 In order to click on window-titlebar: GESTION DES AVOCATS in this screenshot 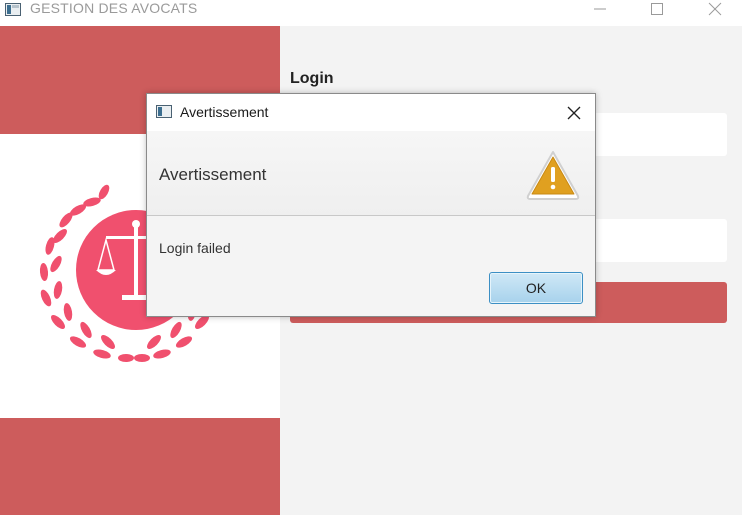, I will do `click(371, 13)`.